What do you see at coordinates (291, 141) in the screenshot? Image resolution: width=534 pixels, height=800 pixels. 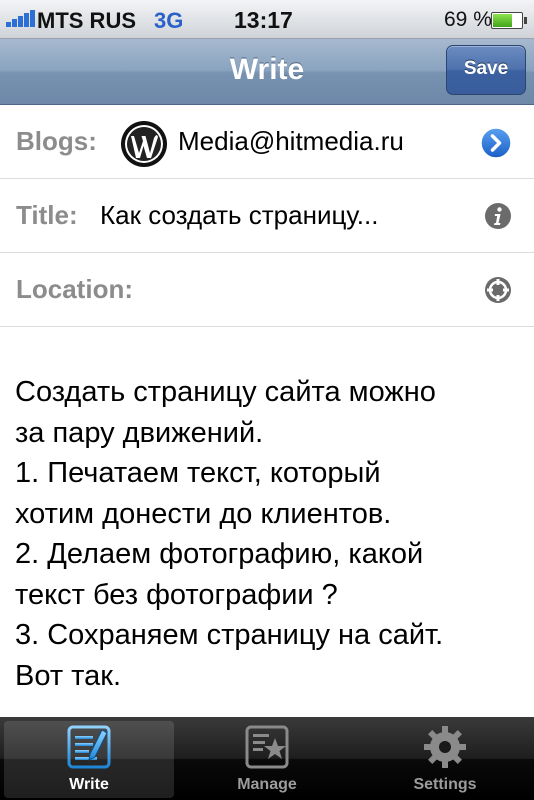 I see `blog-name: Media@hitmedia.ru` at bounding box center [291, 141].